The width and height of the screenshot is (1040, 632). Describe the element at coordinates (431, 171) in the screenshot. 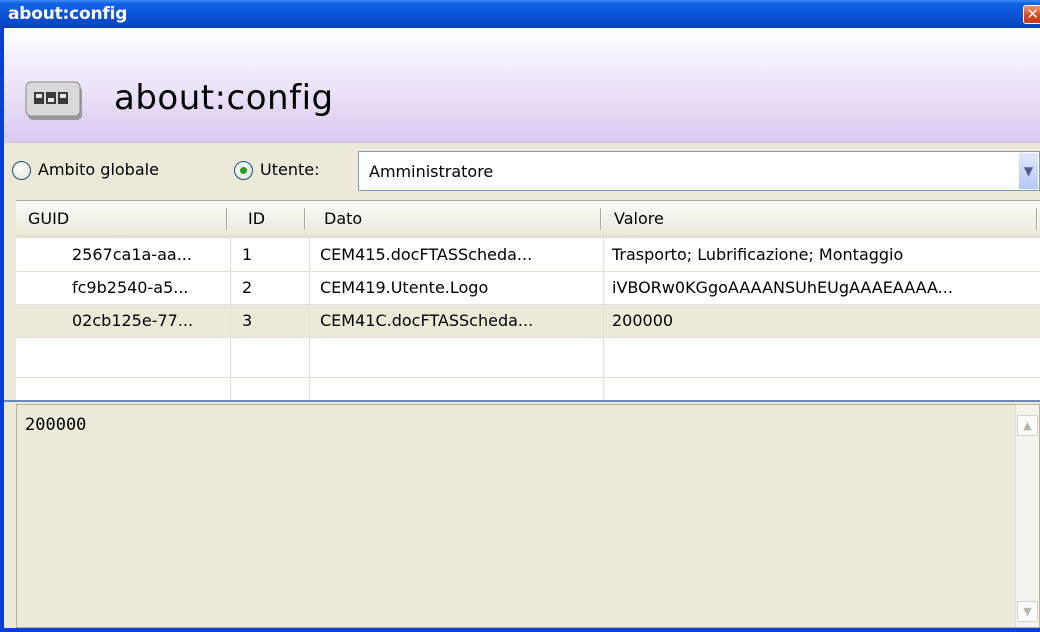

I see `user-select-value: Amministratore` at that location.